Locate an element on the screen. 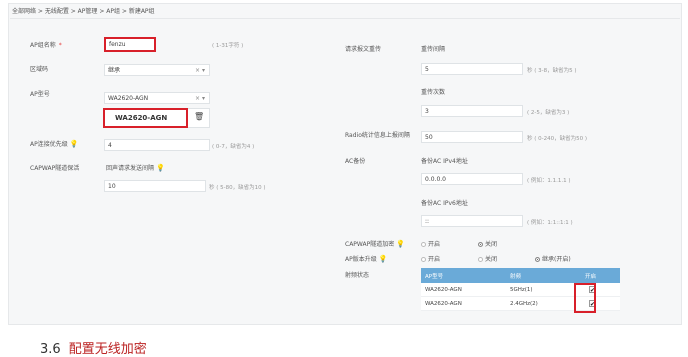  model-label: AP型号 is located at coordinates (40, 94).